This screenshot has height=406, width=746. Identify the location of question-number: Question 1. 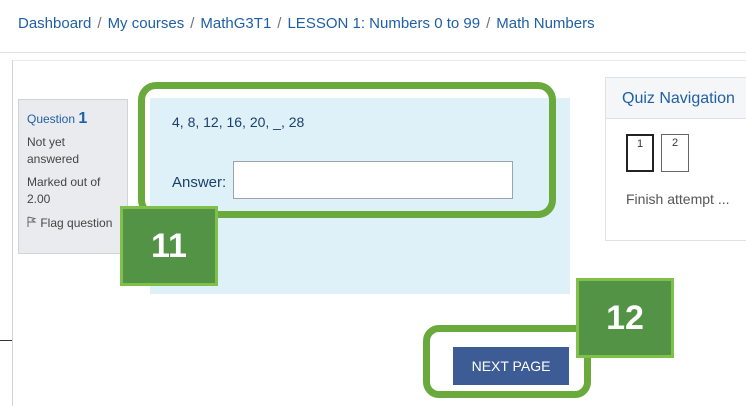
(73, 119).